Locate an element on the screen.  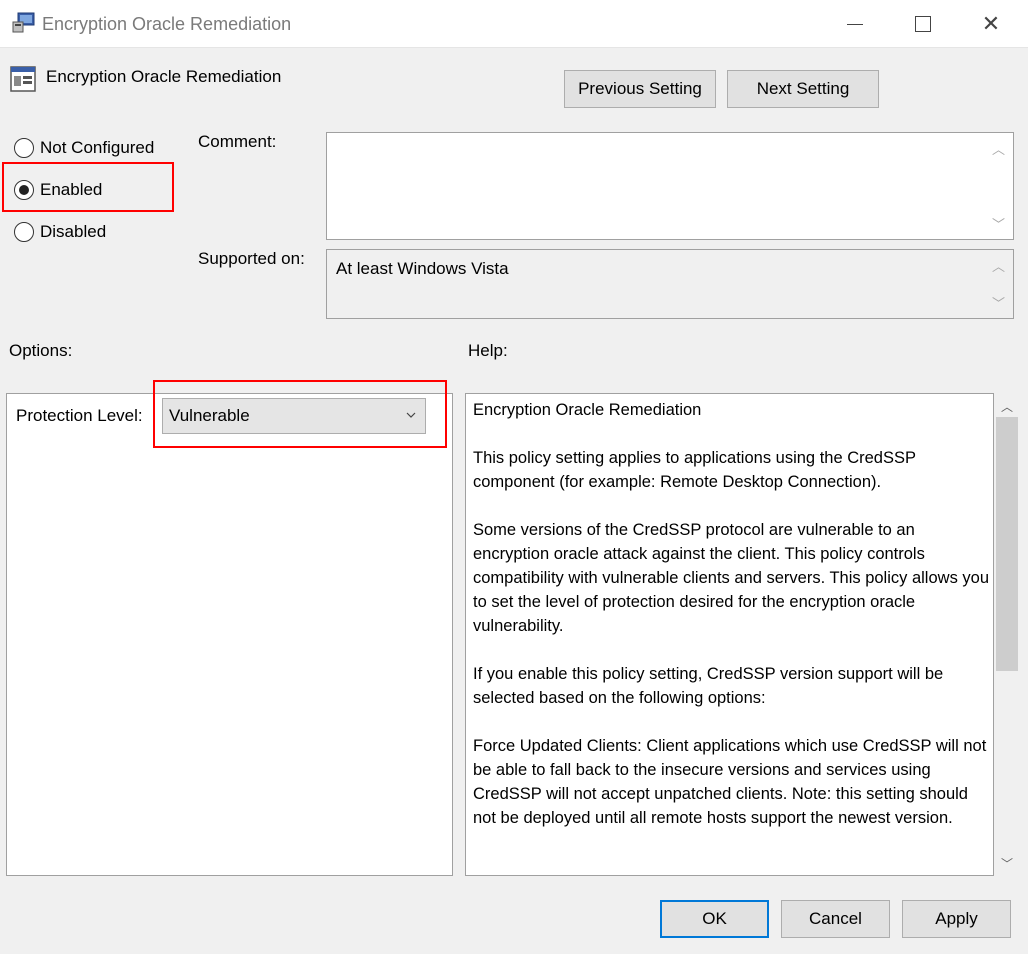
previous-setting-button: Previous Setting is located at coordinates (640, 89).